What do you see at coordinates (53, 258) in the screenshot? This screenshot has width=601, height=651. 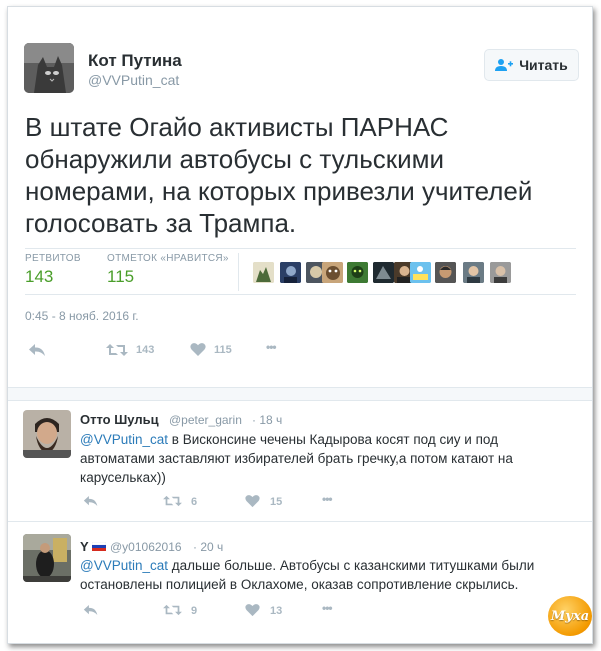 I see `retweets-label: РЕТВИТОВ` at bounding box center [53, 258].